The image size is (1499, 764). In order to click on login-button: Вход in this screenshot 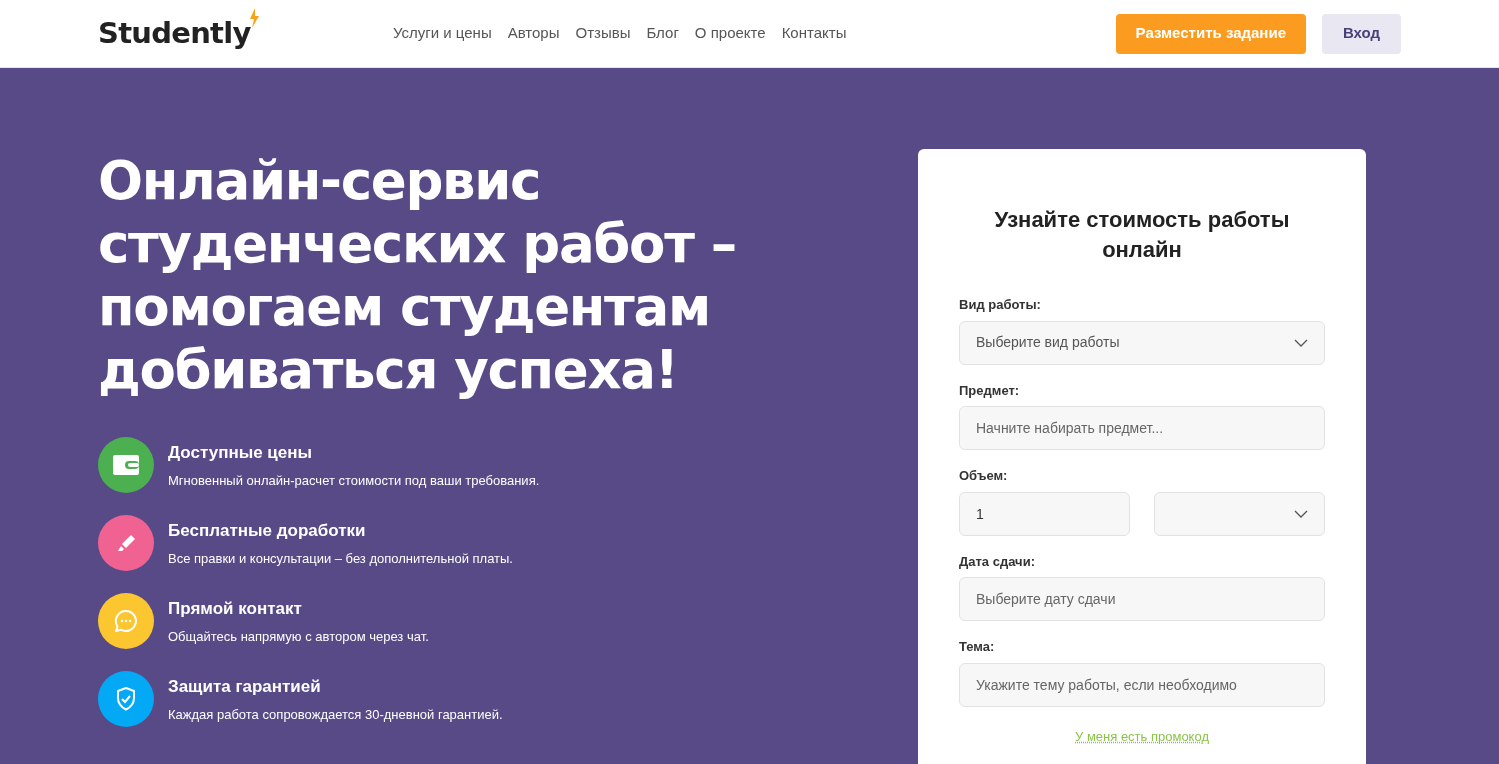, I will do `click(1361, 33)`.